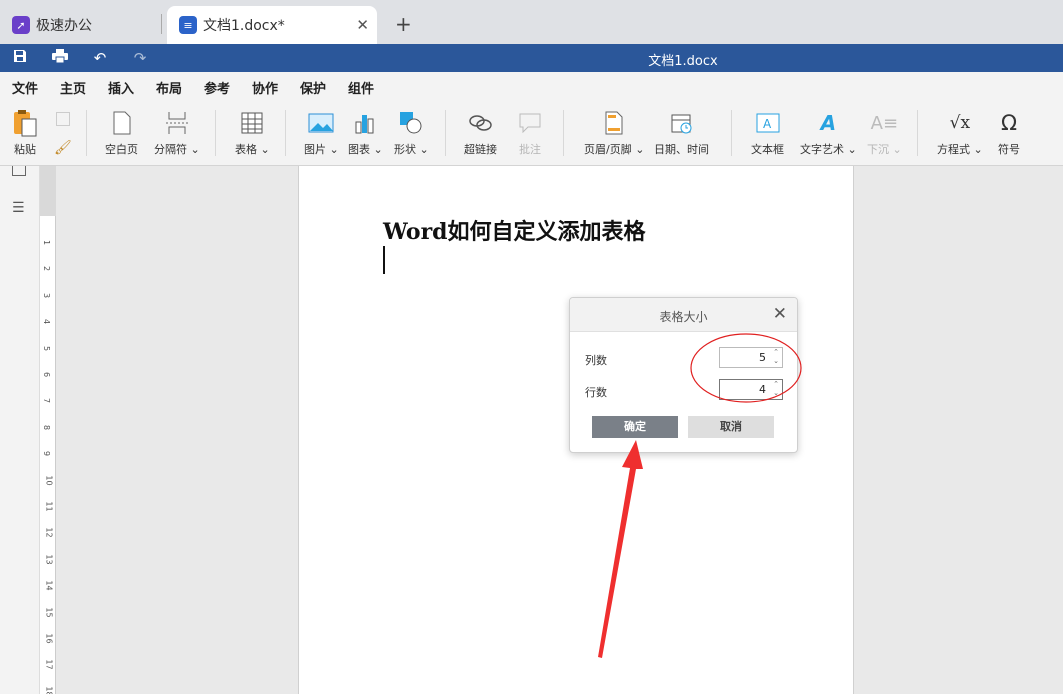 This screenshot has height=694, width=1063. Describe the element at coordinates (700, 495) in the screenshot. I see `annotation-overlay` at that location.